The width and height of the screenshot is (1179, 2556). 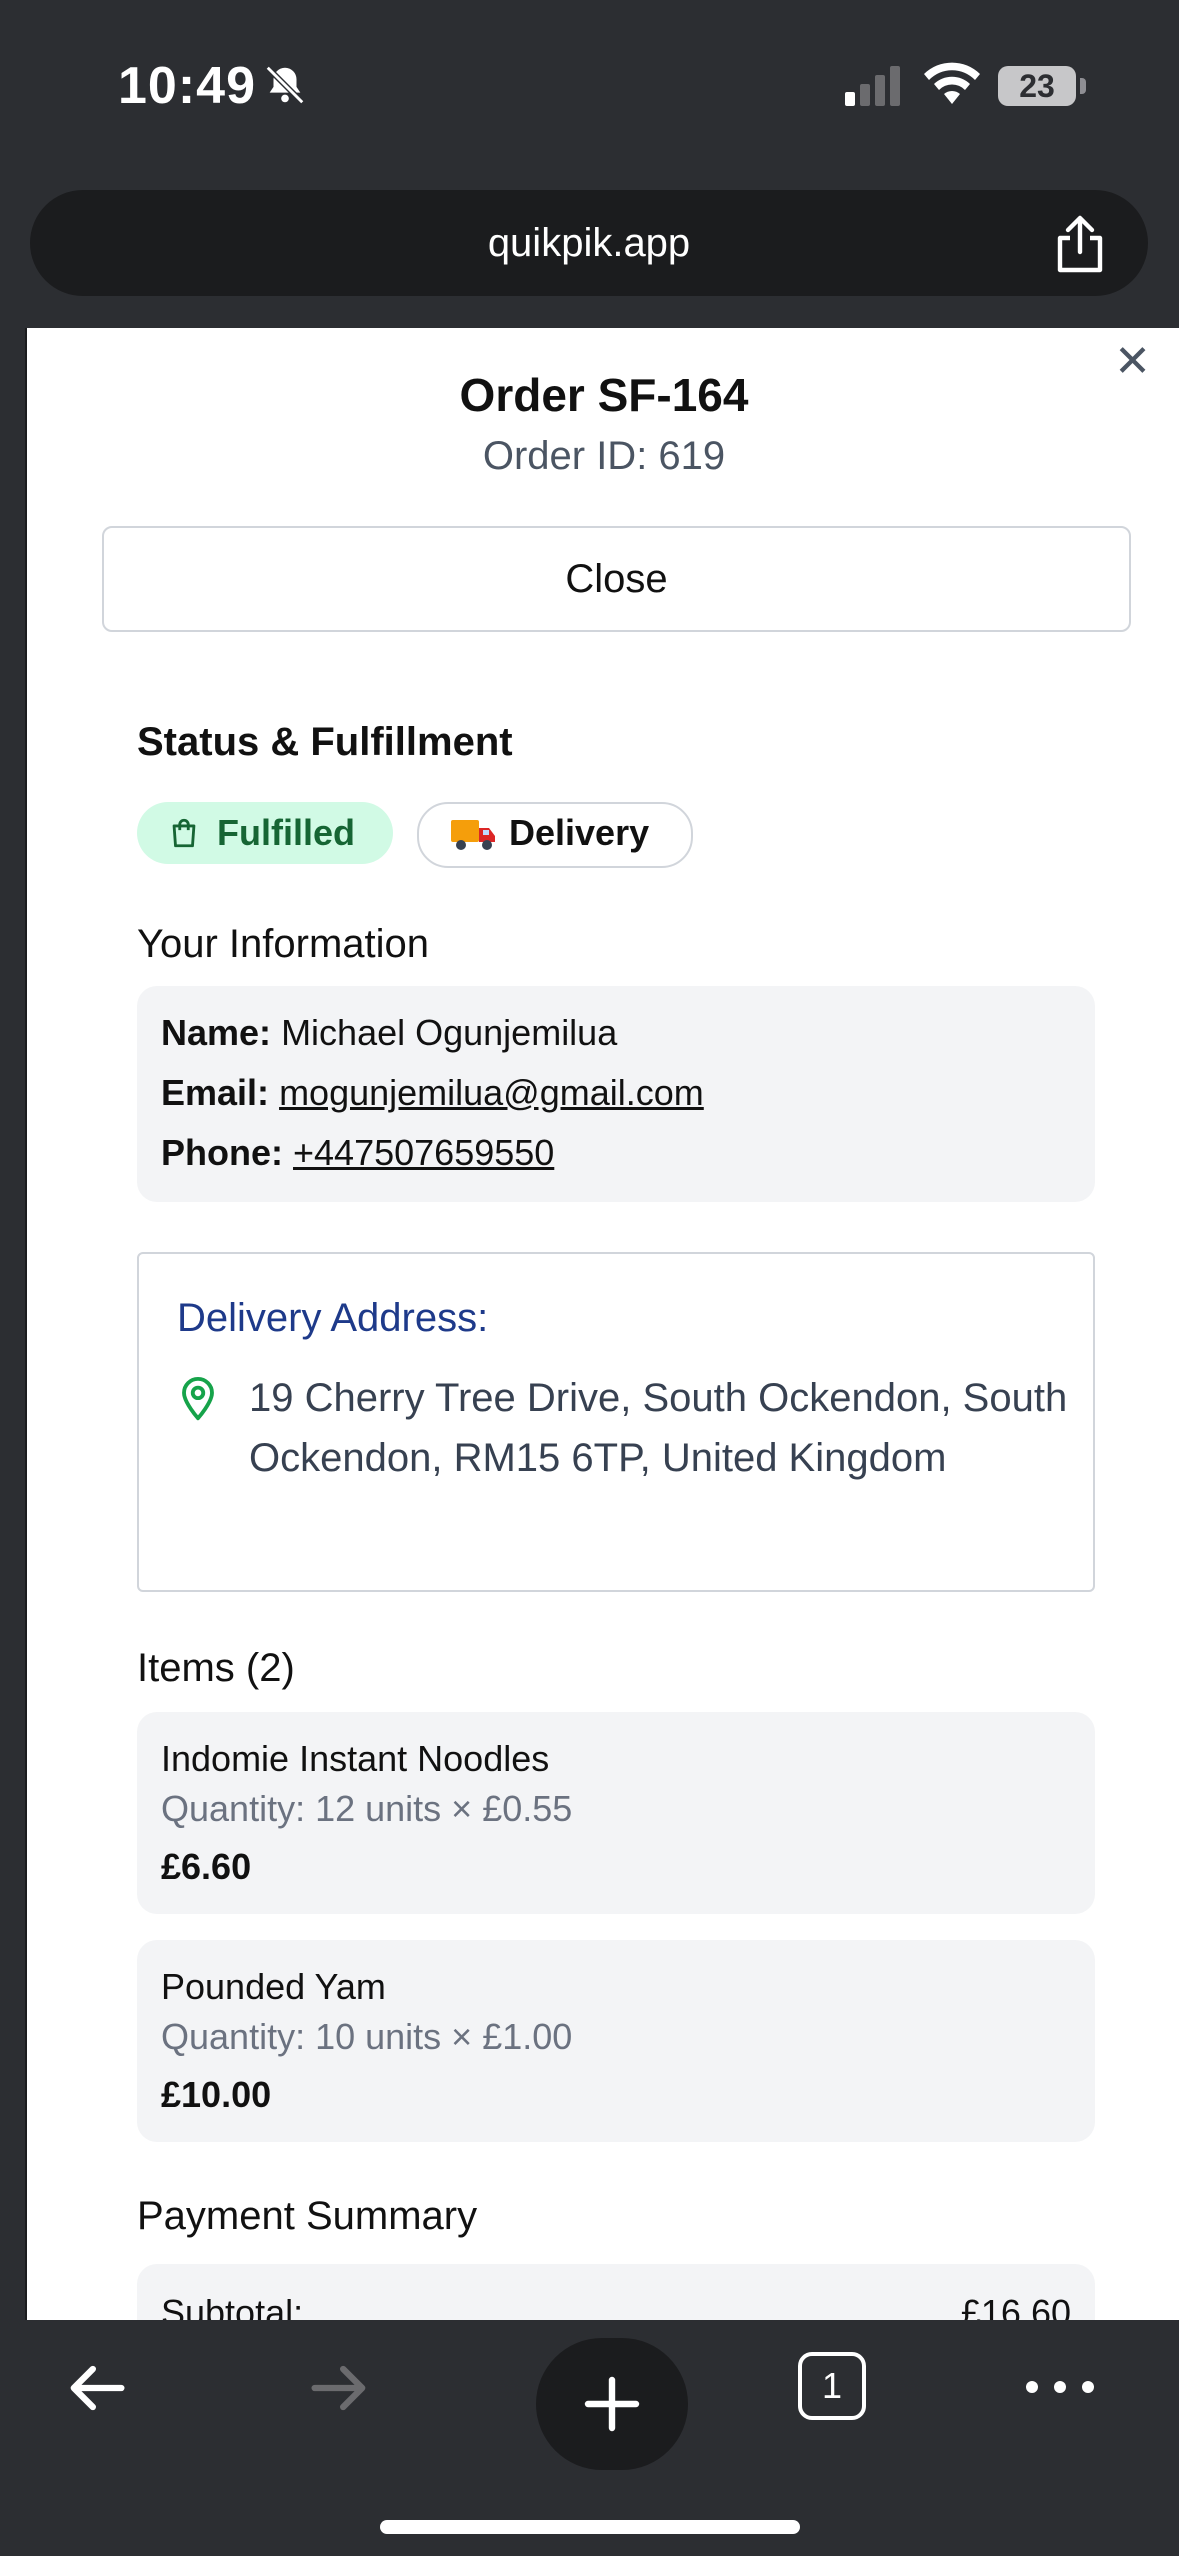 I want to click on share-icon, so click(x=1080, y=244).